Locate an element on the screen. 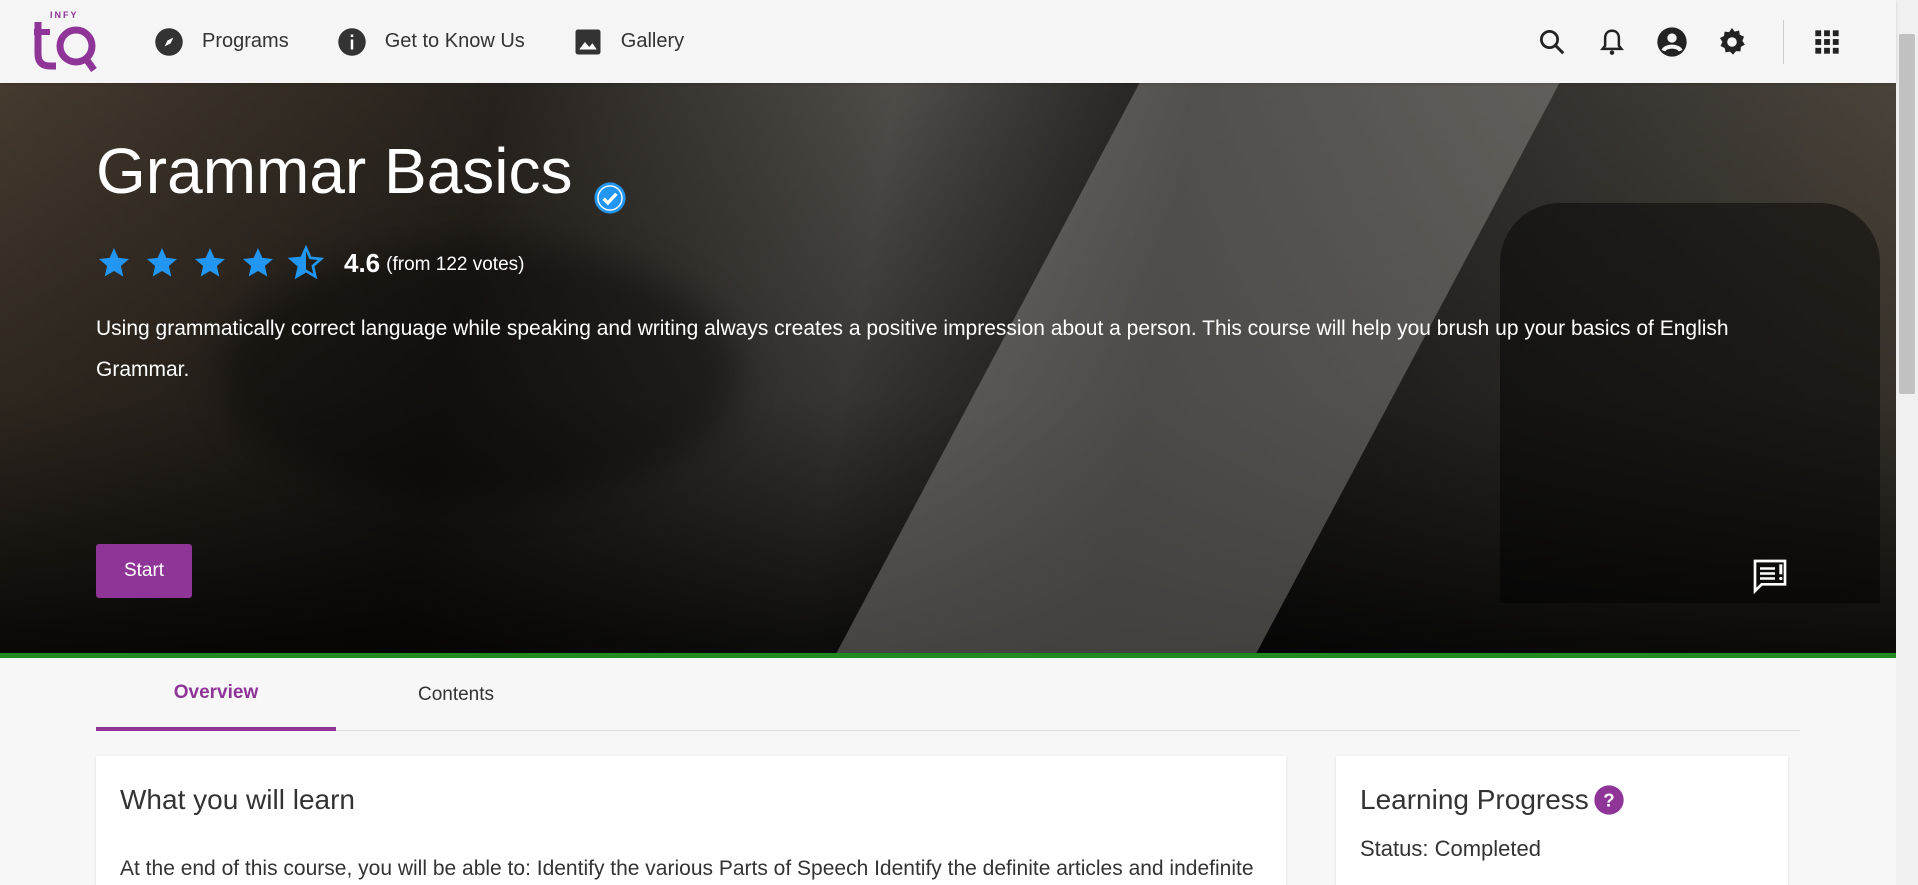  star-half-icon is located at coordinates (306, 262).